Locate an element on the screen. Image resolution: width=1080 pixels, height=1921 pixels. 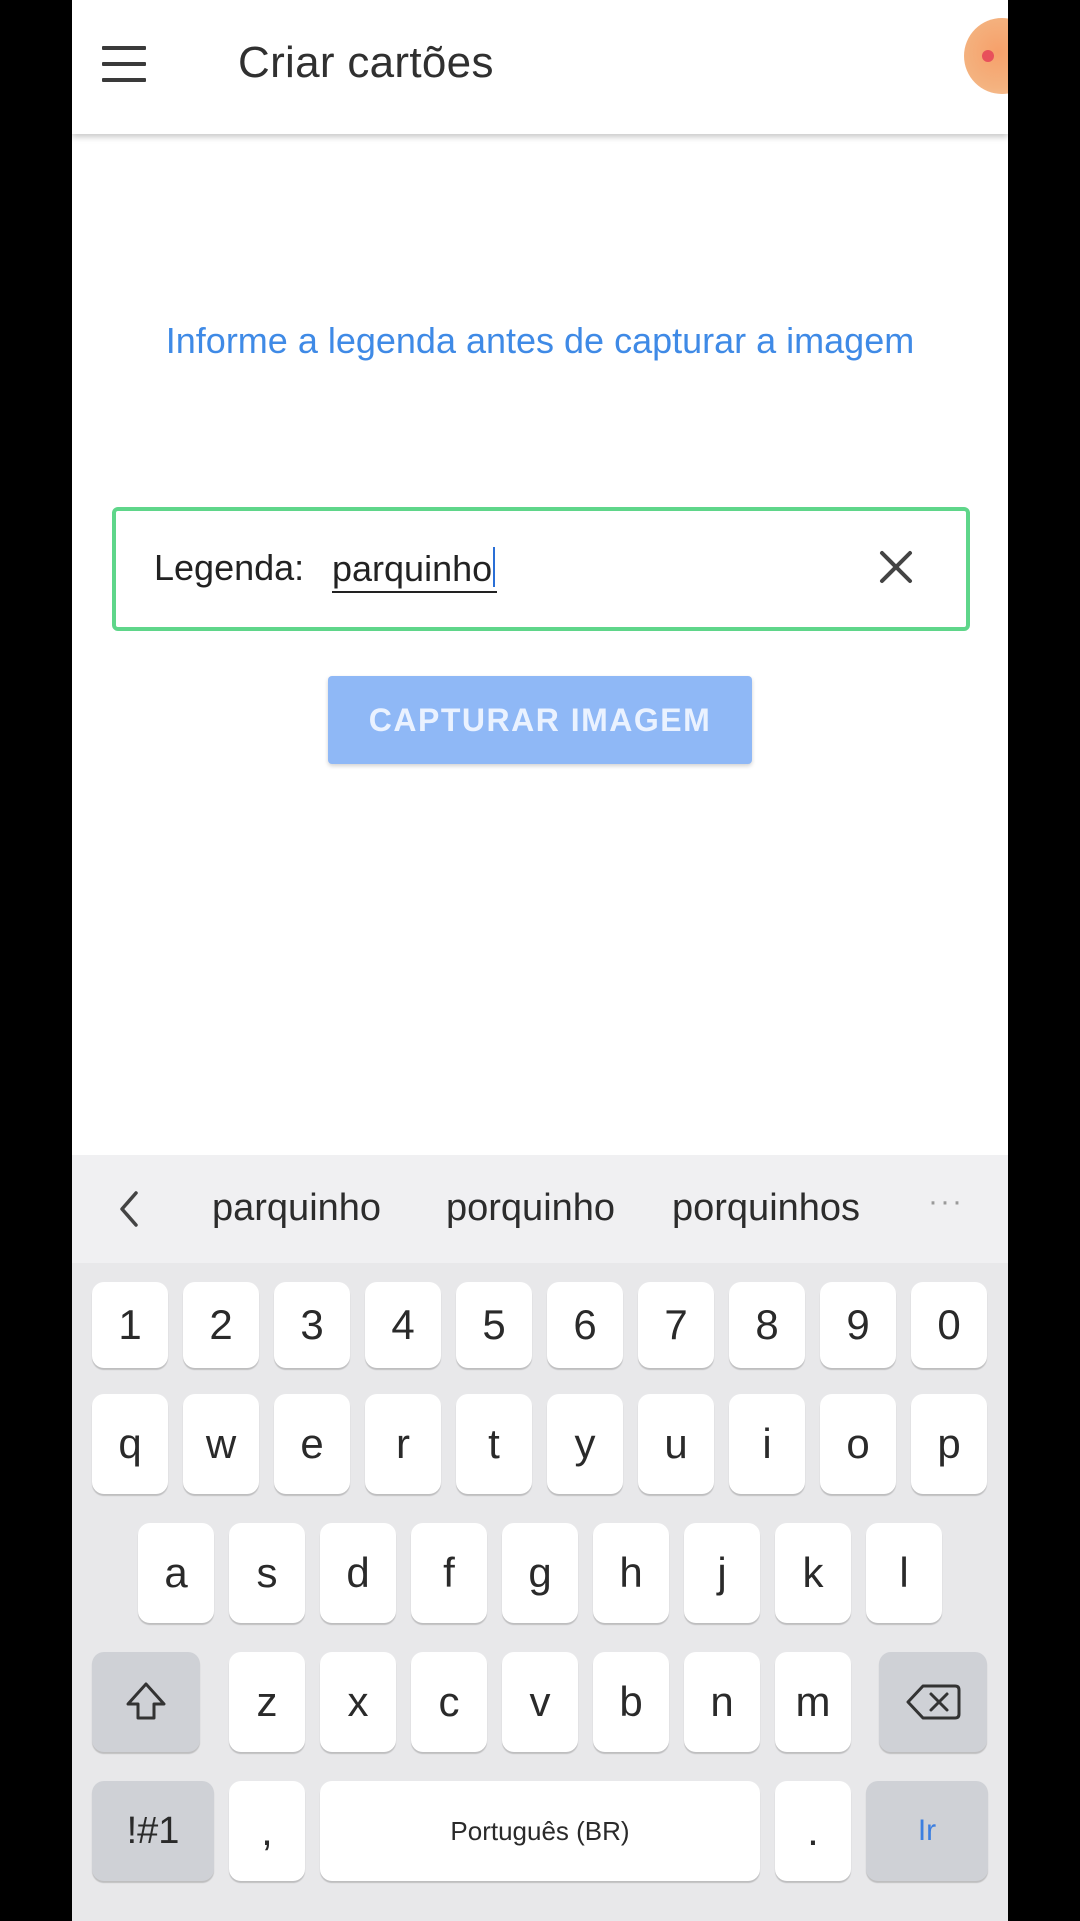
period-key: . is located at coordinates (813, 1831).